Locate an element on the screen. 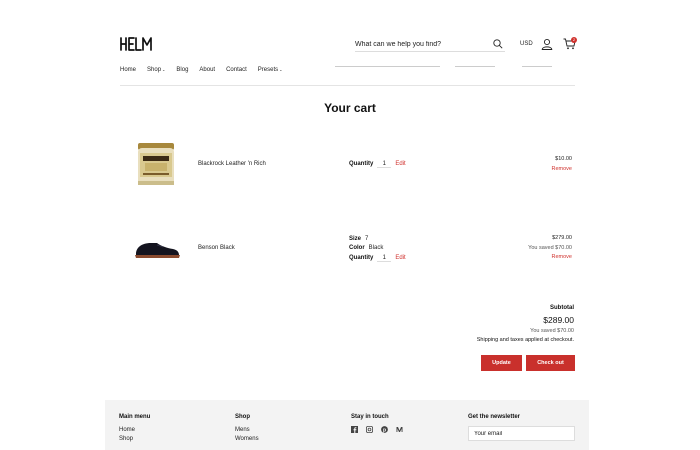 This screenshot has width=700, height=450. footer-social: Stay in touch p is located at coordinates (377, 423).